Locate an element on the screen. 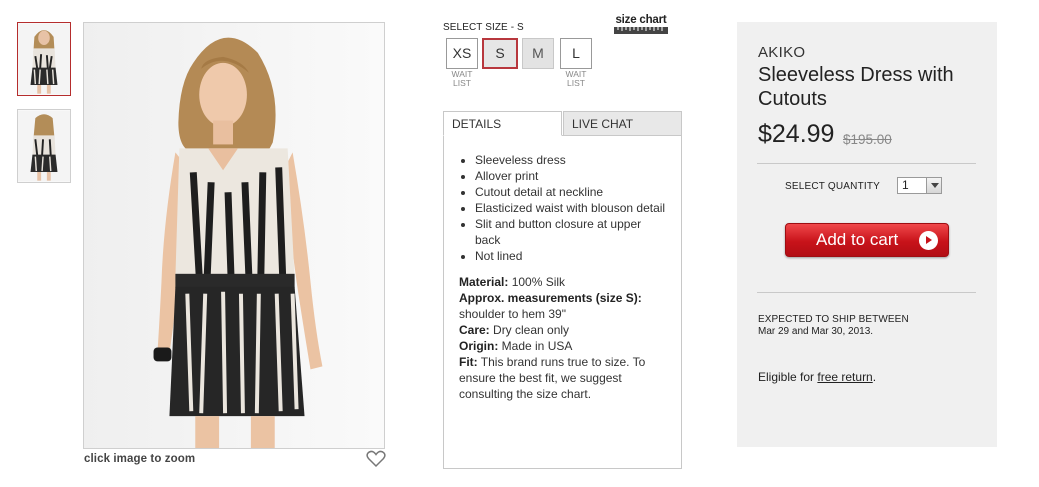 The width and height of the screenshot is (1039, 487). add-to-cart-button: Add to cart is located at coordinates (867, 240).